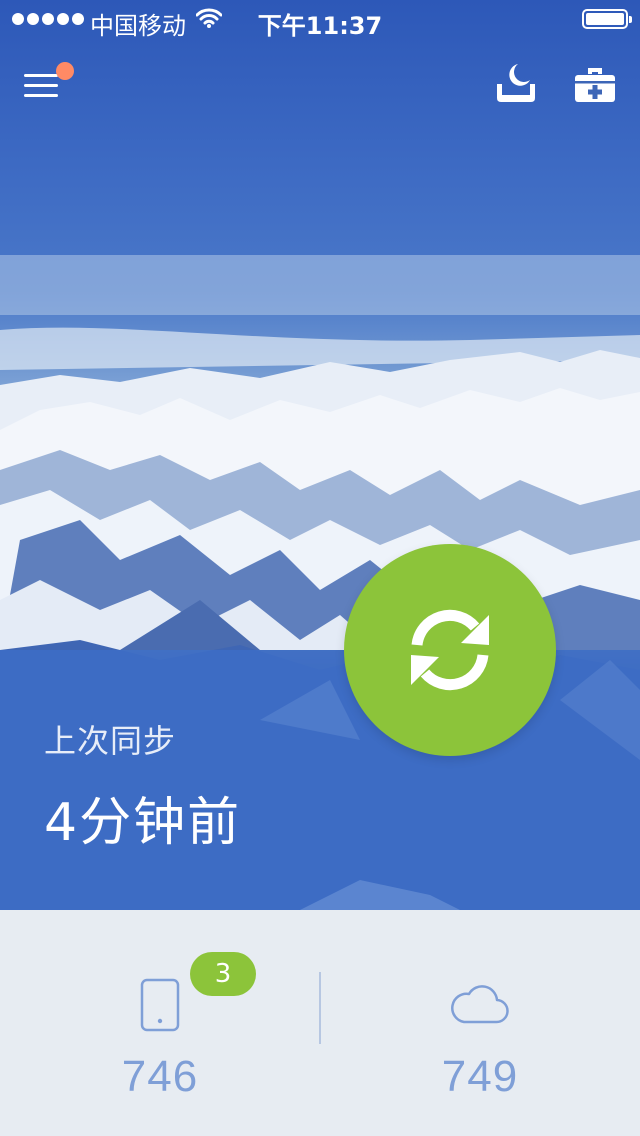  Describe the element at coordinates (41, 75) in the screenshot. I see `hamburger-menu-icon` at that location.